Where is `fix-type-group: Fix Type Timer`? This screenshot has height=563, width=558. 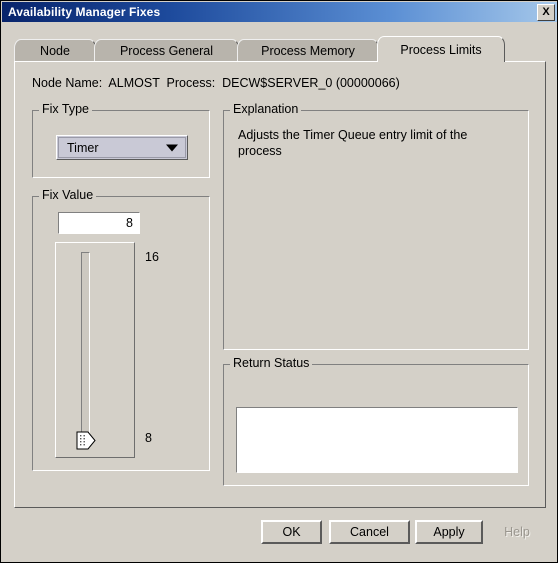 fix-type-group: Fix Type Timer is located at coordinates (121, 140).